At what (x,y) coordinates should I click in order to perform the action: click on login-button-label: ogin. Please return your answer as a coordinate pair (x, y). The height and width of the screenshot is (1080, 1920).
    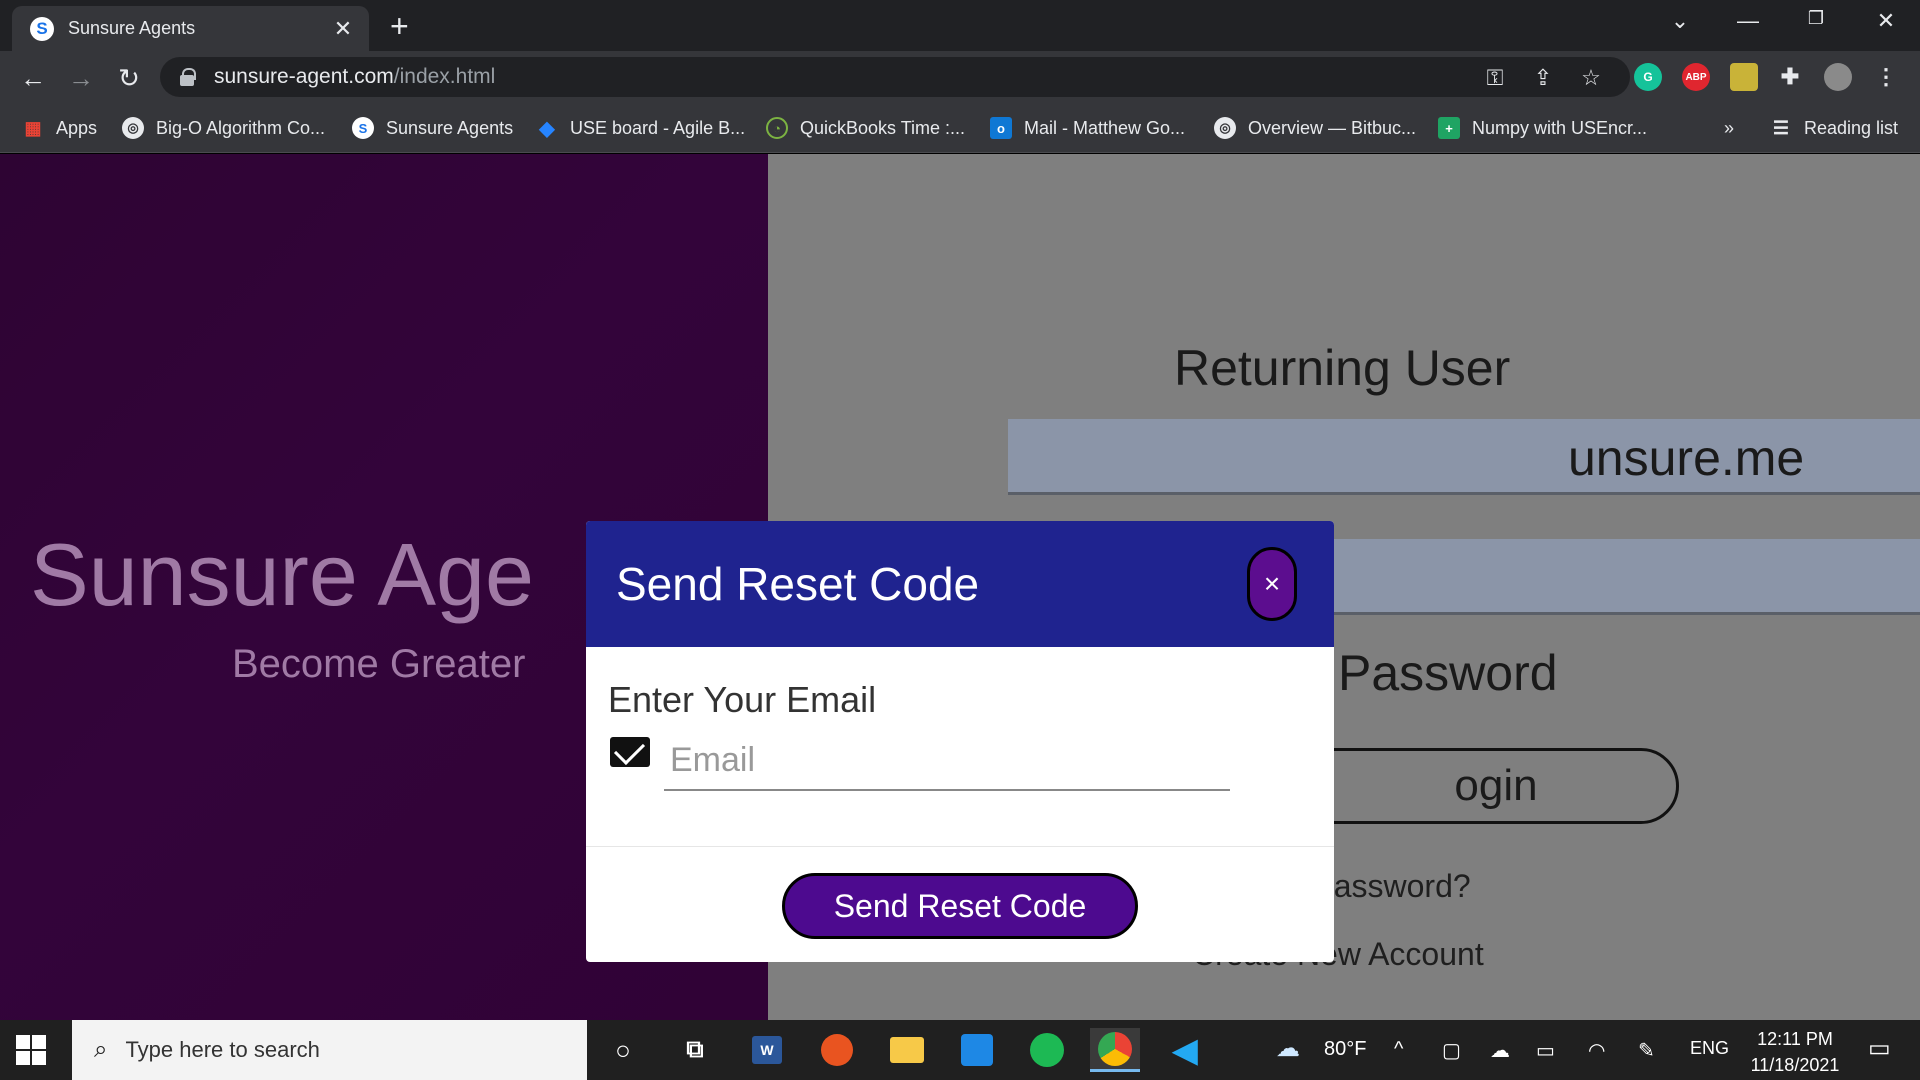
    Looking at the image, I should click on (1496, 785).